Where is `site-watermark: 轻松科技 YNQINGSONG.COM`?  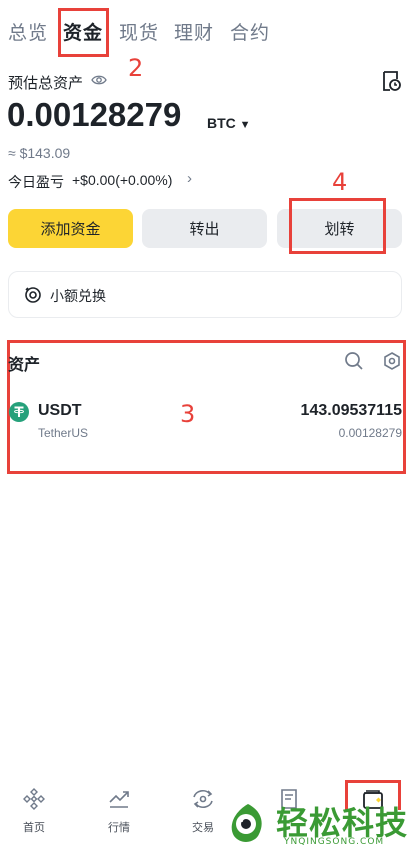
site-watermark: 轻松科技 YNQINGSONG.COM is located at coordinates (317, 823).